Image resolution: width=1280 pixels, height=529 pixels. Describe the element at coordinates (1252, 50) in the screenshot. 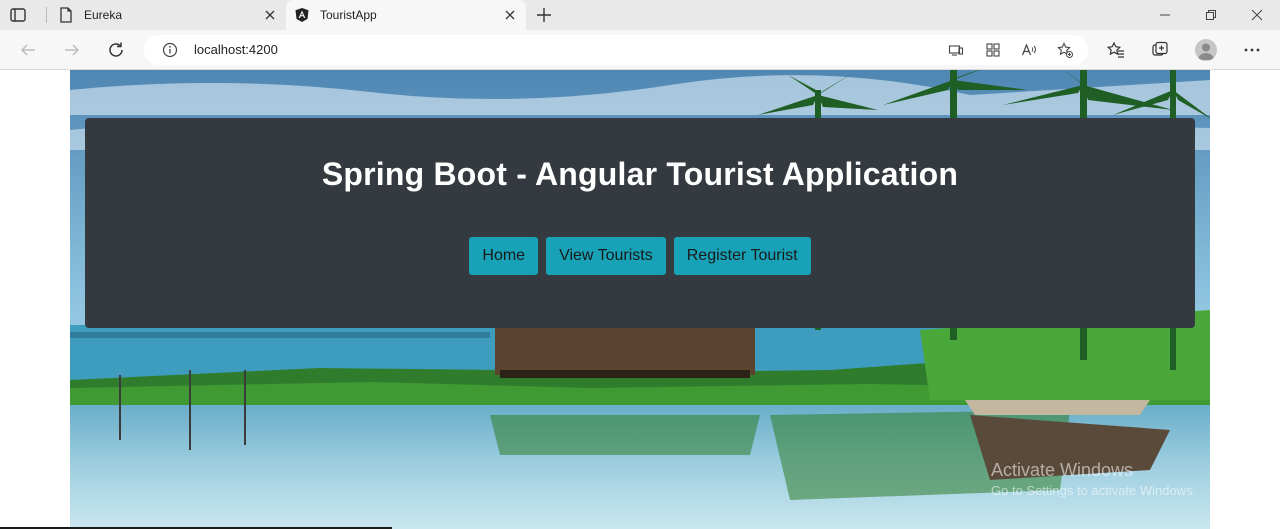

I see `more-menu-icon` at that location.